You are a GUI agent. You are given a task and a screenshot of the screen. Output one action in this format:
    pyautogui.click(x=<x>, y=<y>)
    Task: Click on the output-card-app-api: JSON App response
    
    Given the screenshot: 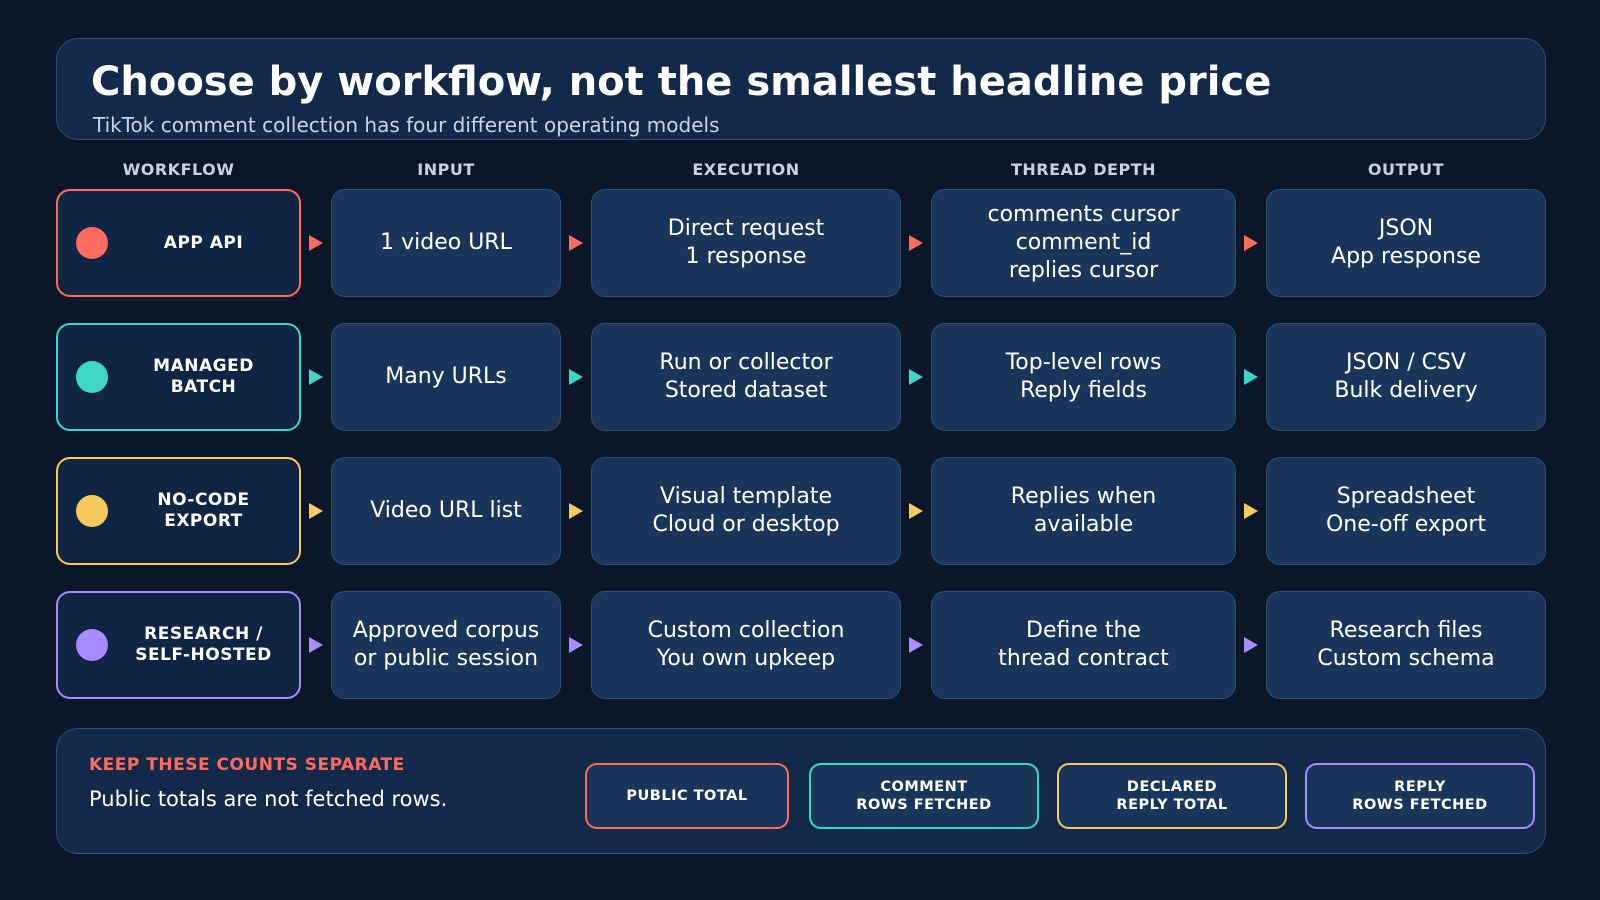 What is the action you would take?
    pyautogui.click(x=1406, y=243)
    